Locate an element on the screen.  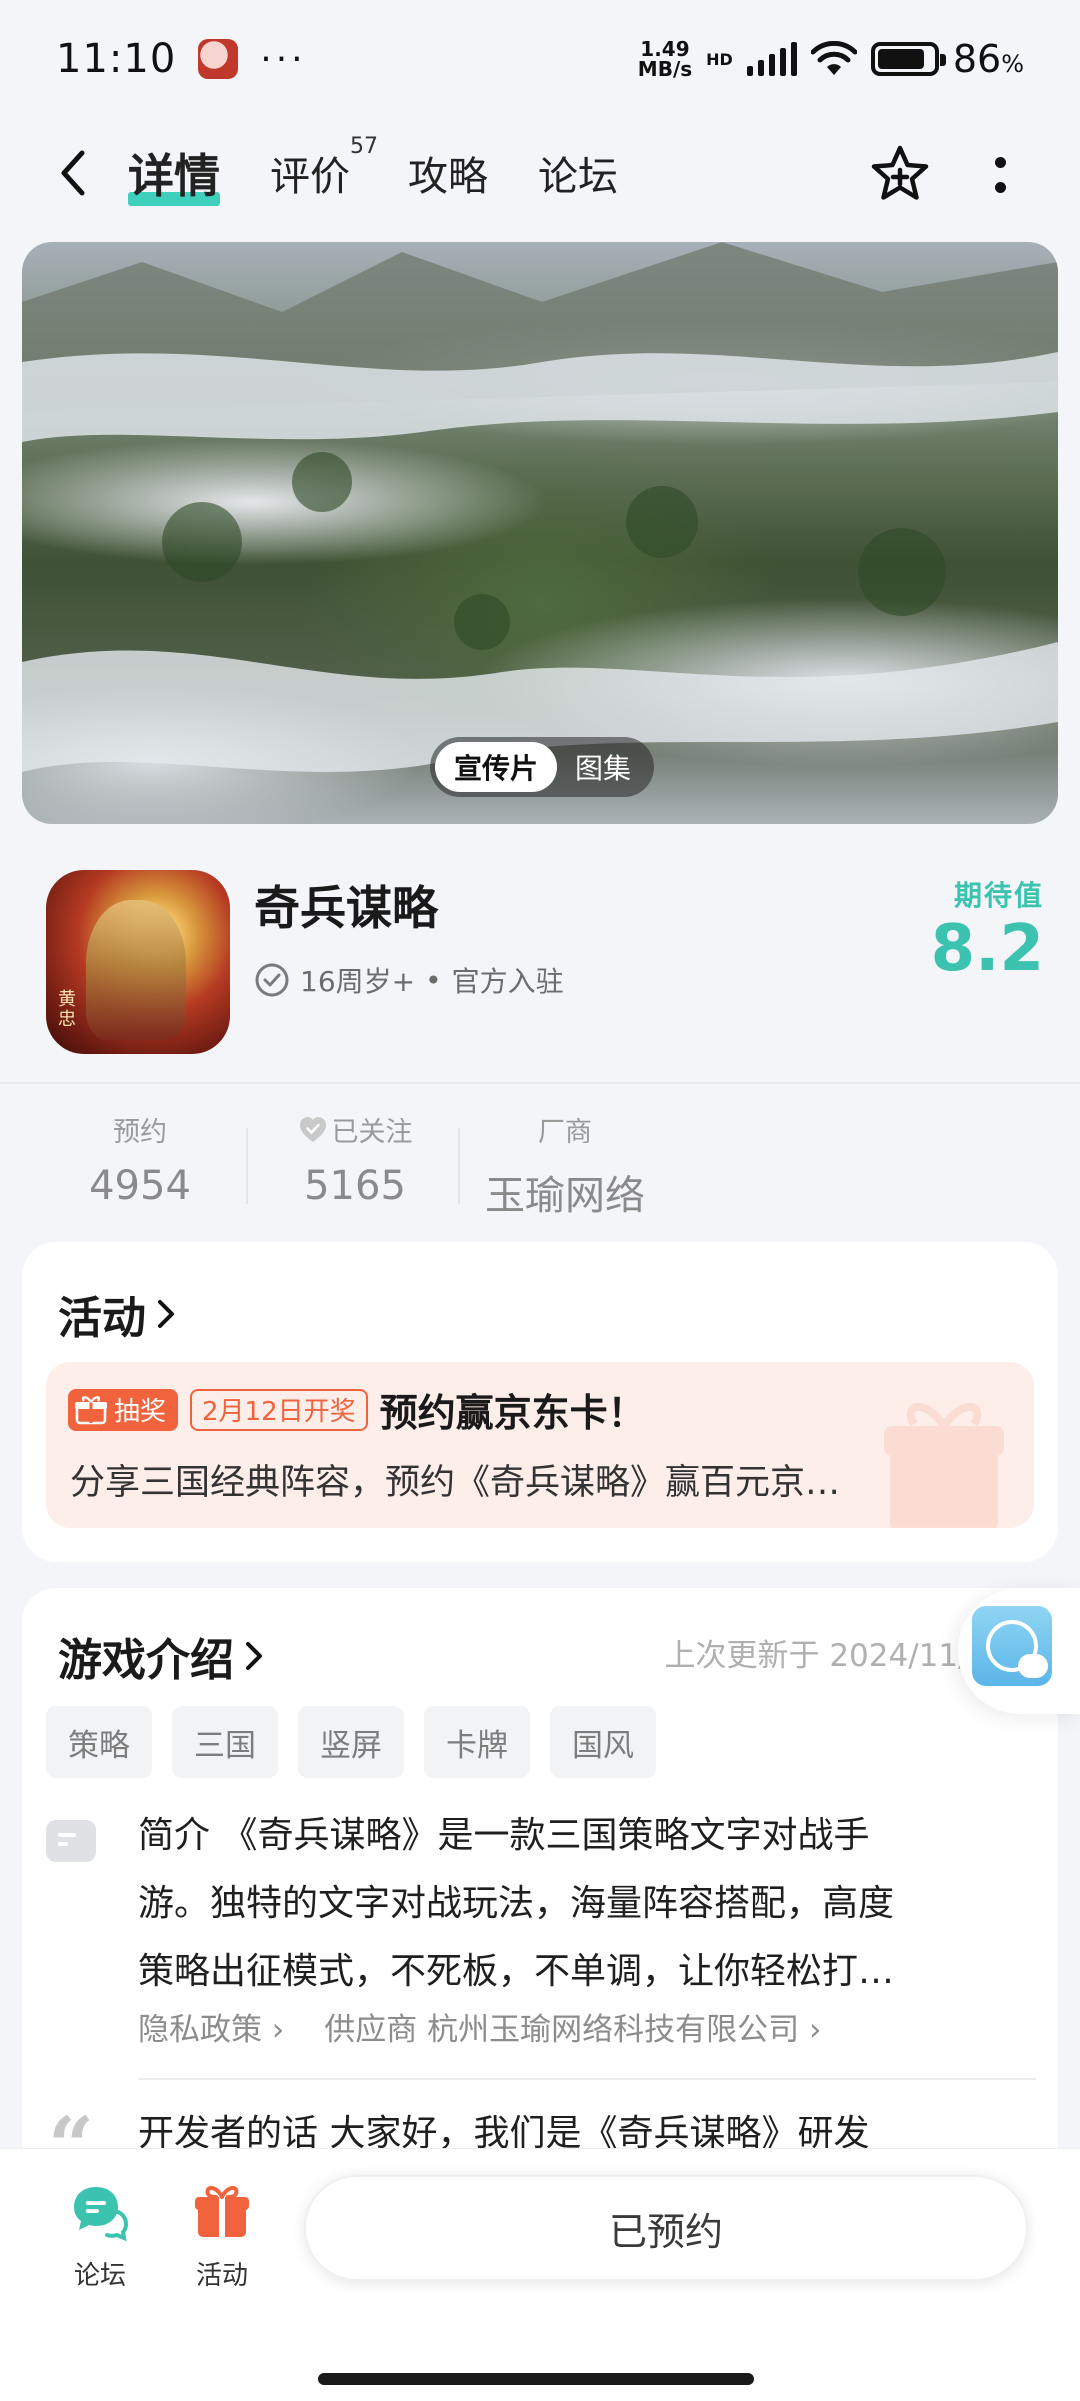
tab-details-label: 详情 is located at coordinates (174, 176).